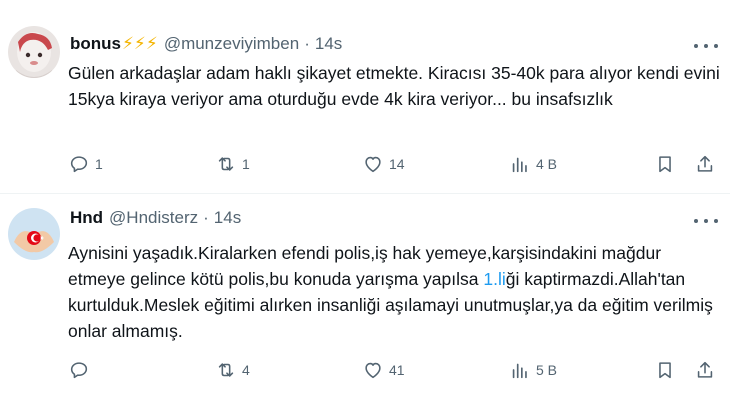 This screenshot has width=730, height=420. Describe the element at coordinates (86, 218) in the screenshot. I see `author-name: Hnd` at that location.